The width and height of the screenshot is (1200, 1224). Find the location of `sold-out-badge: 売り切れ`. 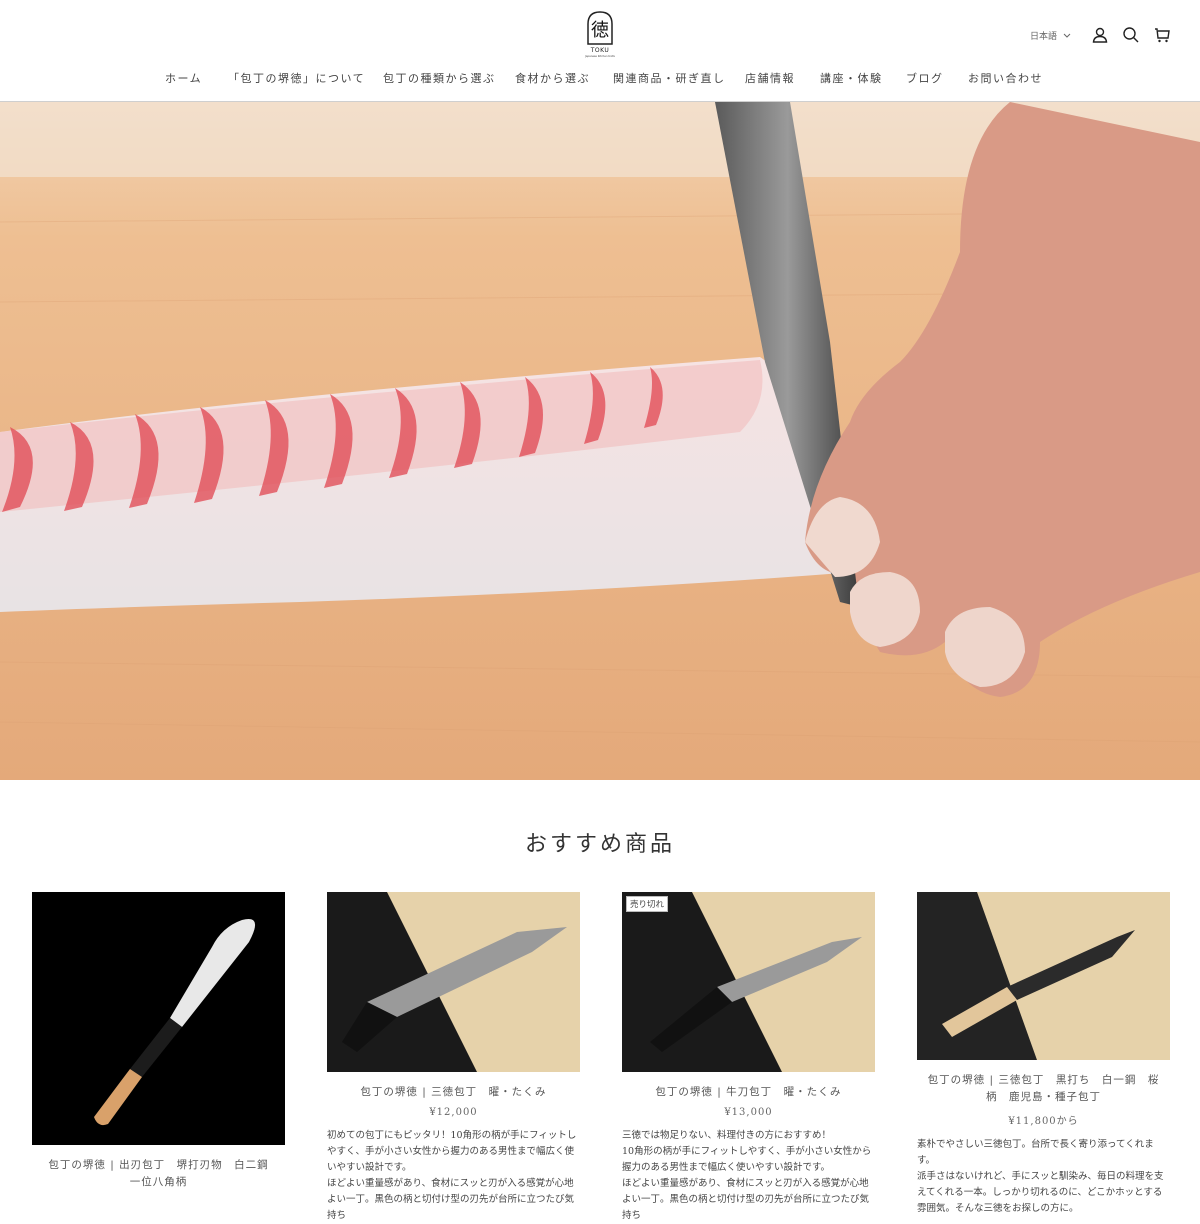

sold-out-badge: 売り切れ is located at coordinates (647, 904).